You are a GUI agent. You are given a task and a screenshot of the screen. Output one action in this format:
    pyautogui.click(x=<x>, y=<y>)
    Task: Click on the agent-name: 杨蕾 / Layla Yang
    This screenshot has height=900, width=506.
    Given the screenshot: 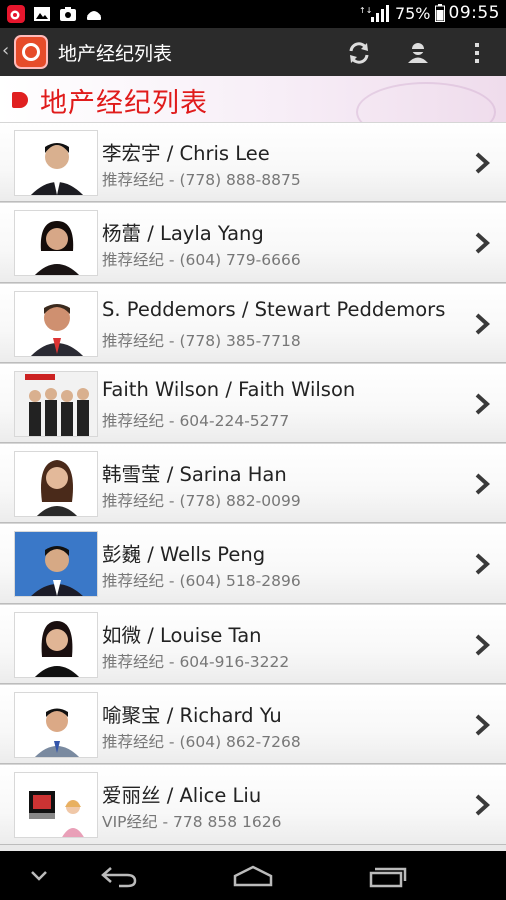 What is the action you would take?
    pyautogui.click(x=183, y=234)
    